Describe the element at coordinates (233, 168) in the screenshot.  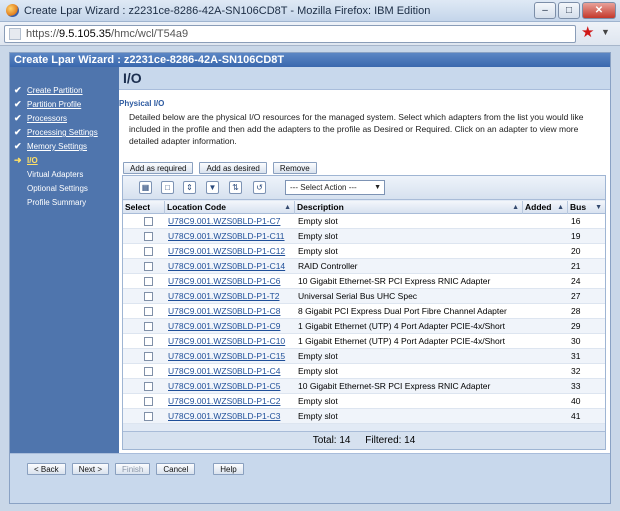
I see `add-as-desired-button: Add as desired` at that location.